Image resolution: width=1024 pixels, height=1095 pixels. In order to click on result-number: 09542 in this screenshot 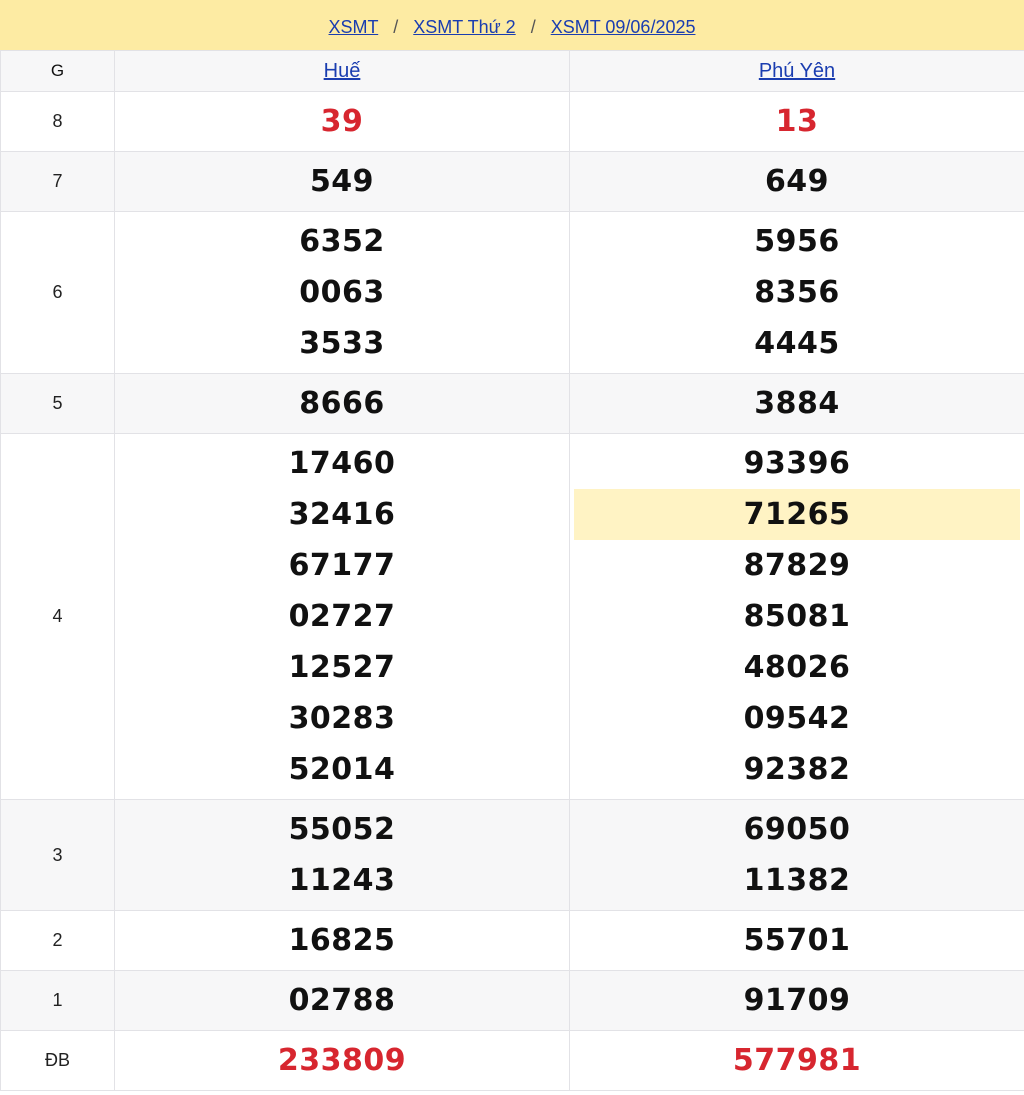, I will do `click(797, 718)`.